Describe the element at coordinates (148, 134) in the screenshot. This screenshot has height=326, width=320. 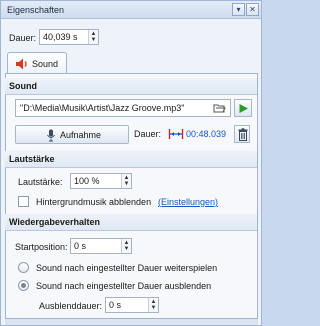
I see `sound-duration-label: Dauer:` at that location.